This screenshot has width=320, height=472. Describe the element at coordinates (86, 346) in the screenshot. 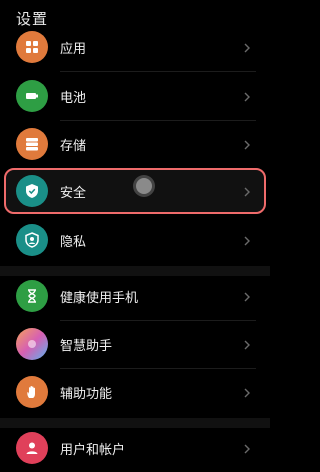

I see `settings-item-label: 智慧助手` at that location.